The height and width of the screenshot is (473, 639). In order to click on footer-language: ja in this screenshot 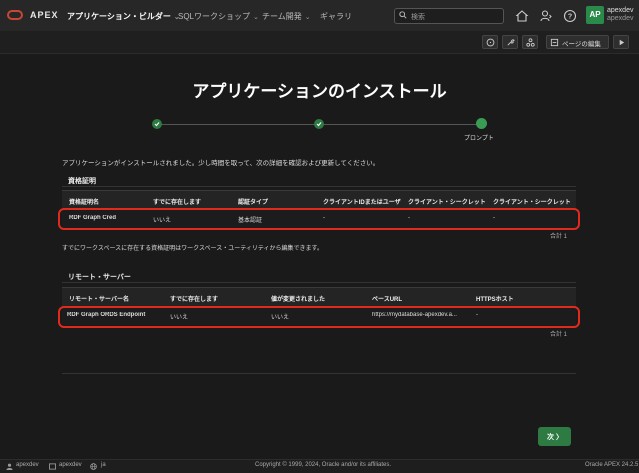, I will do `click(103, 465)`.